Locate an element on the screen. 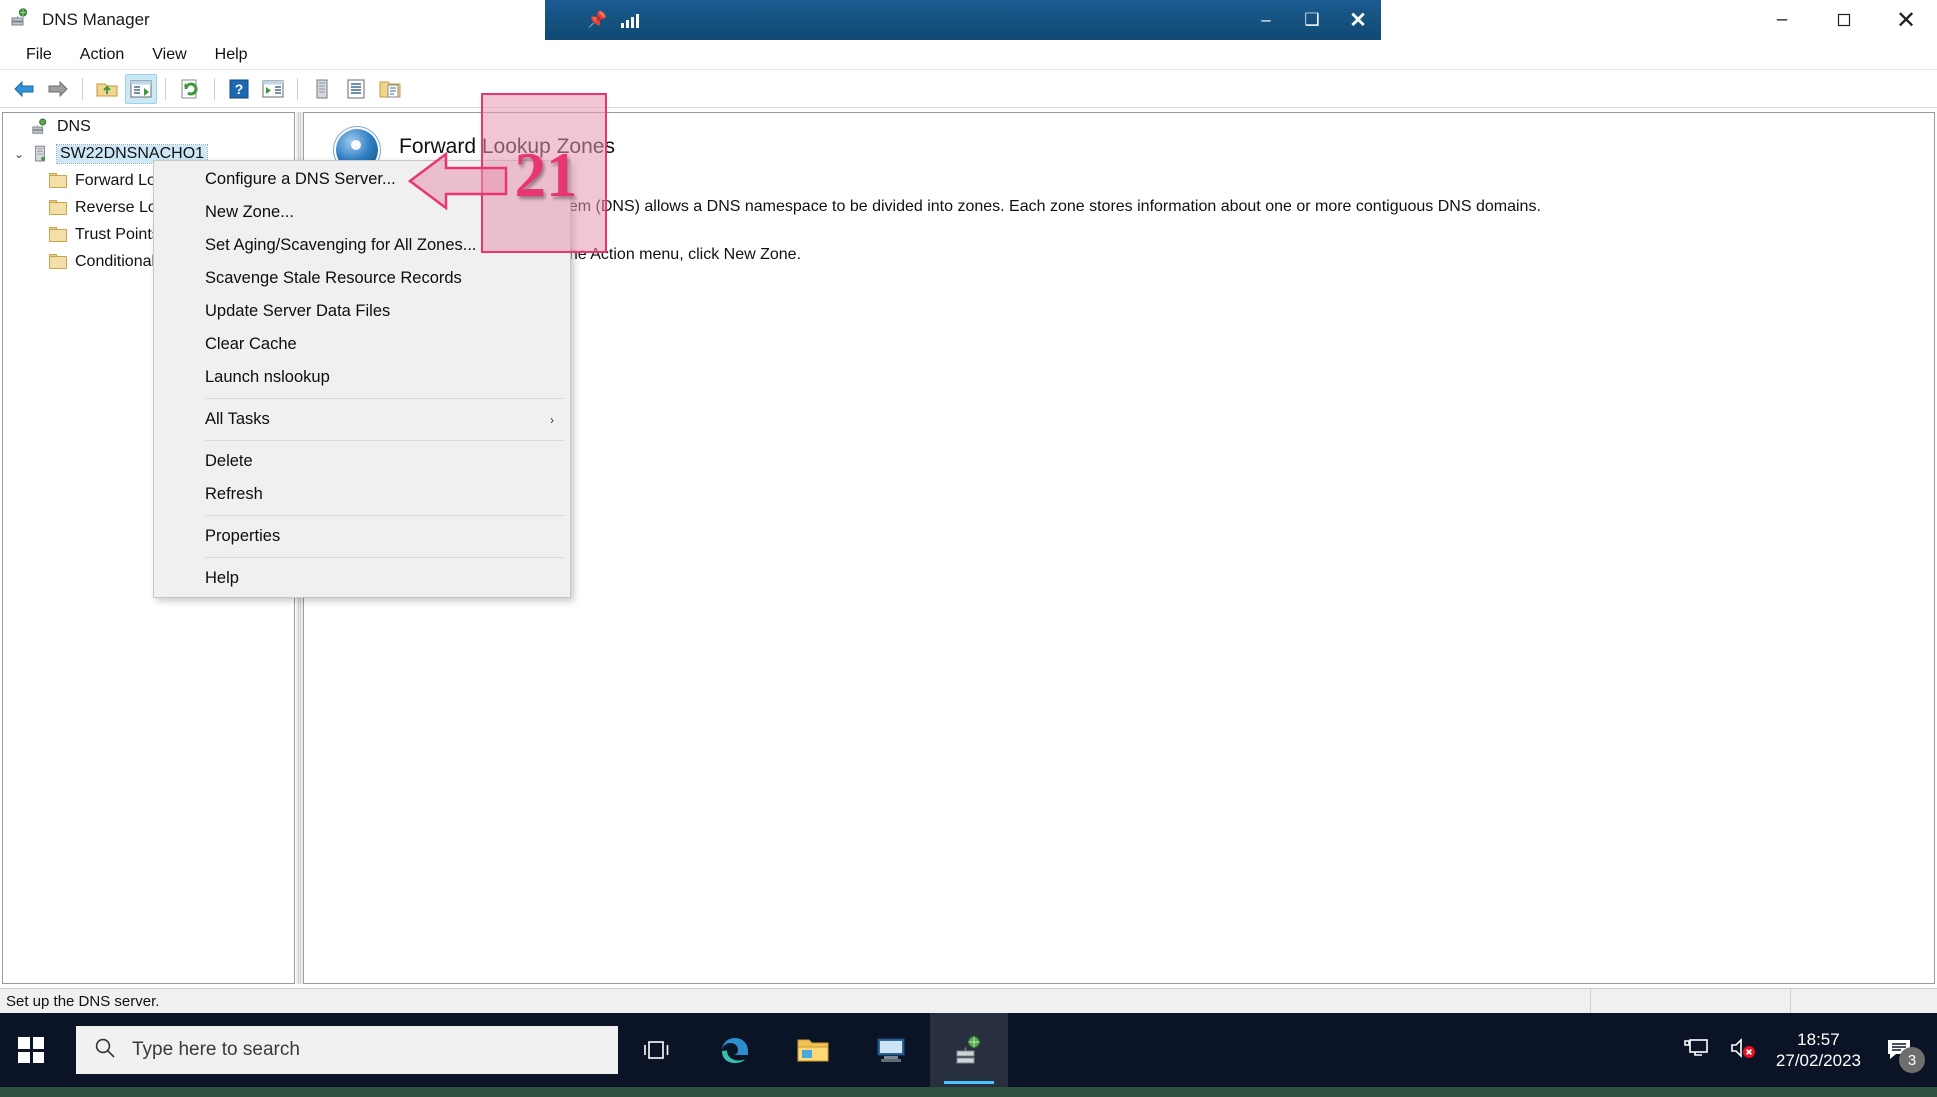 Image resolution: width=1937 pixels, height=1097 pixels. ctx-item-label: Launch nslookup is located at coordinates (267, 377).